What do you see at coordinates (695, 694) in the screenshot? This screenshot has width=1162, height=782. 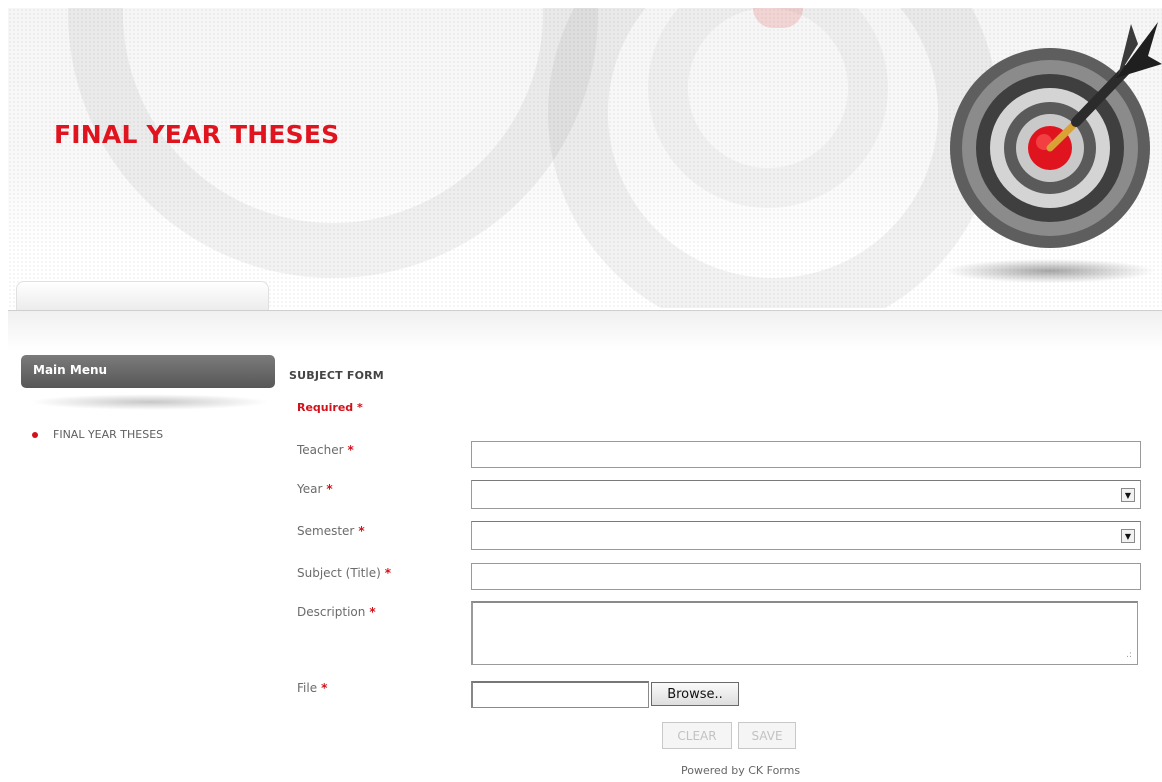 I see `browse-button: Browse..` at bounding box center [695, 694].